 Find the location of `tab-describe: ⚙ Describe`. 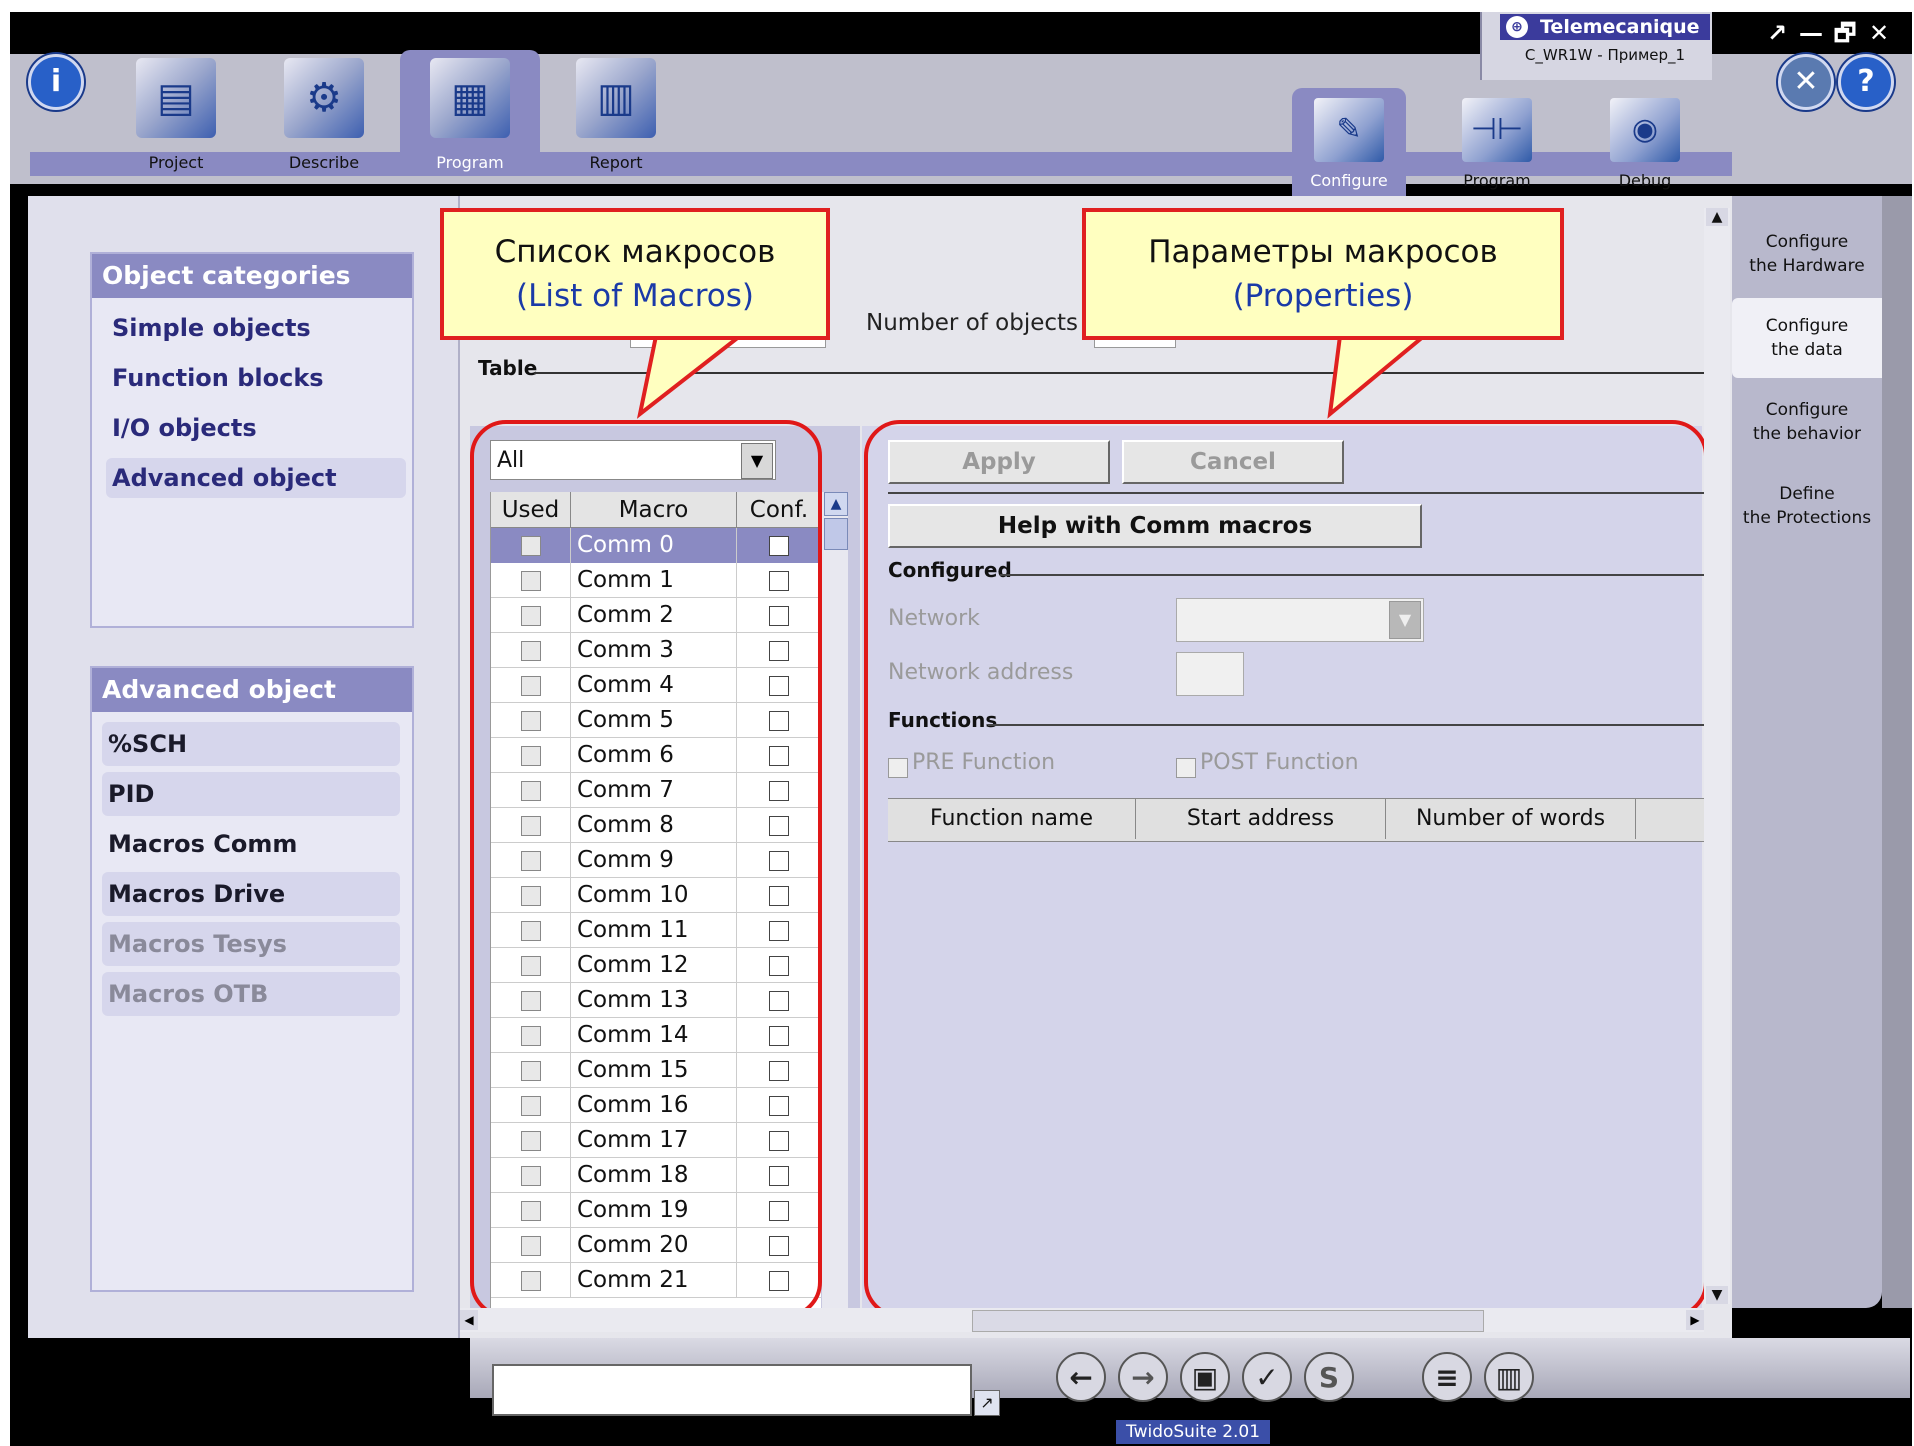

tab-describe: ⚙ Describe is located at coordinates (324, 113).